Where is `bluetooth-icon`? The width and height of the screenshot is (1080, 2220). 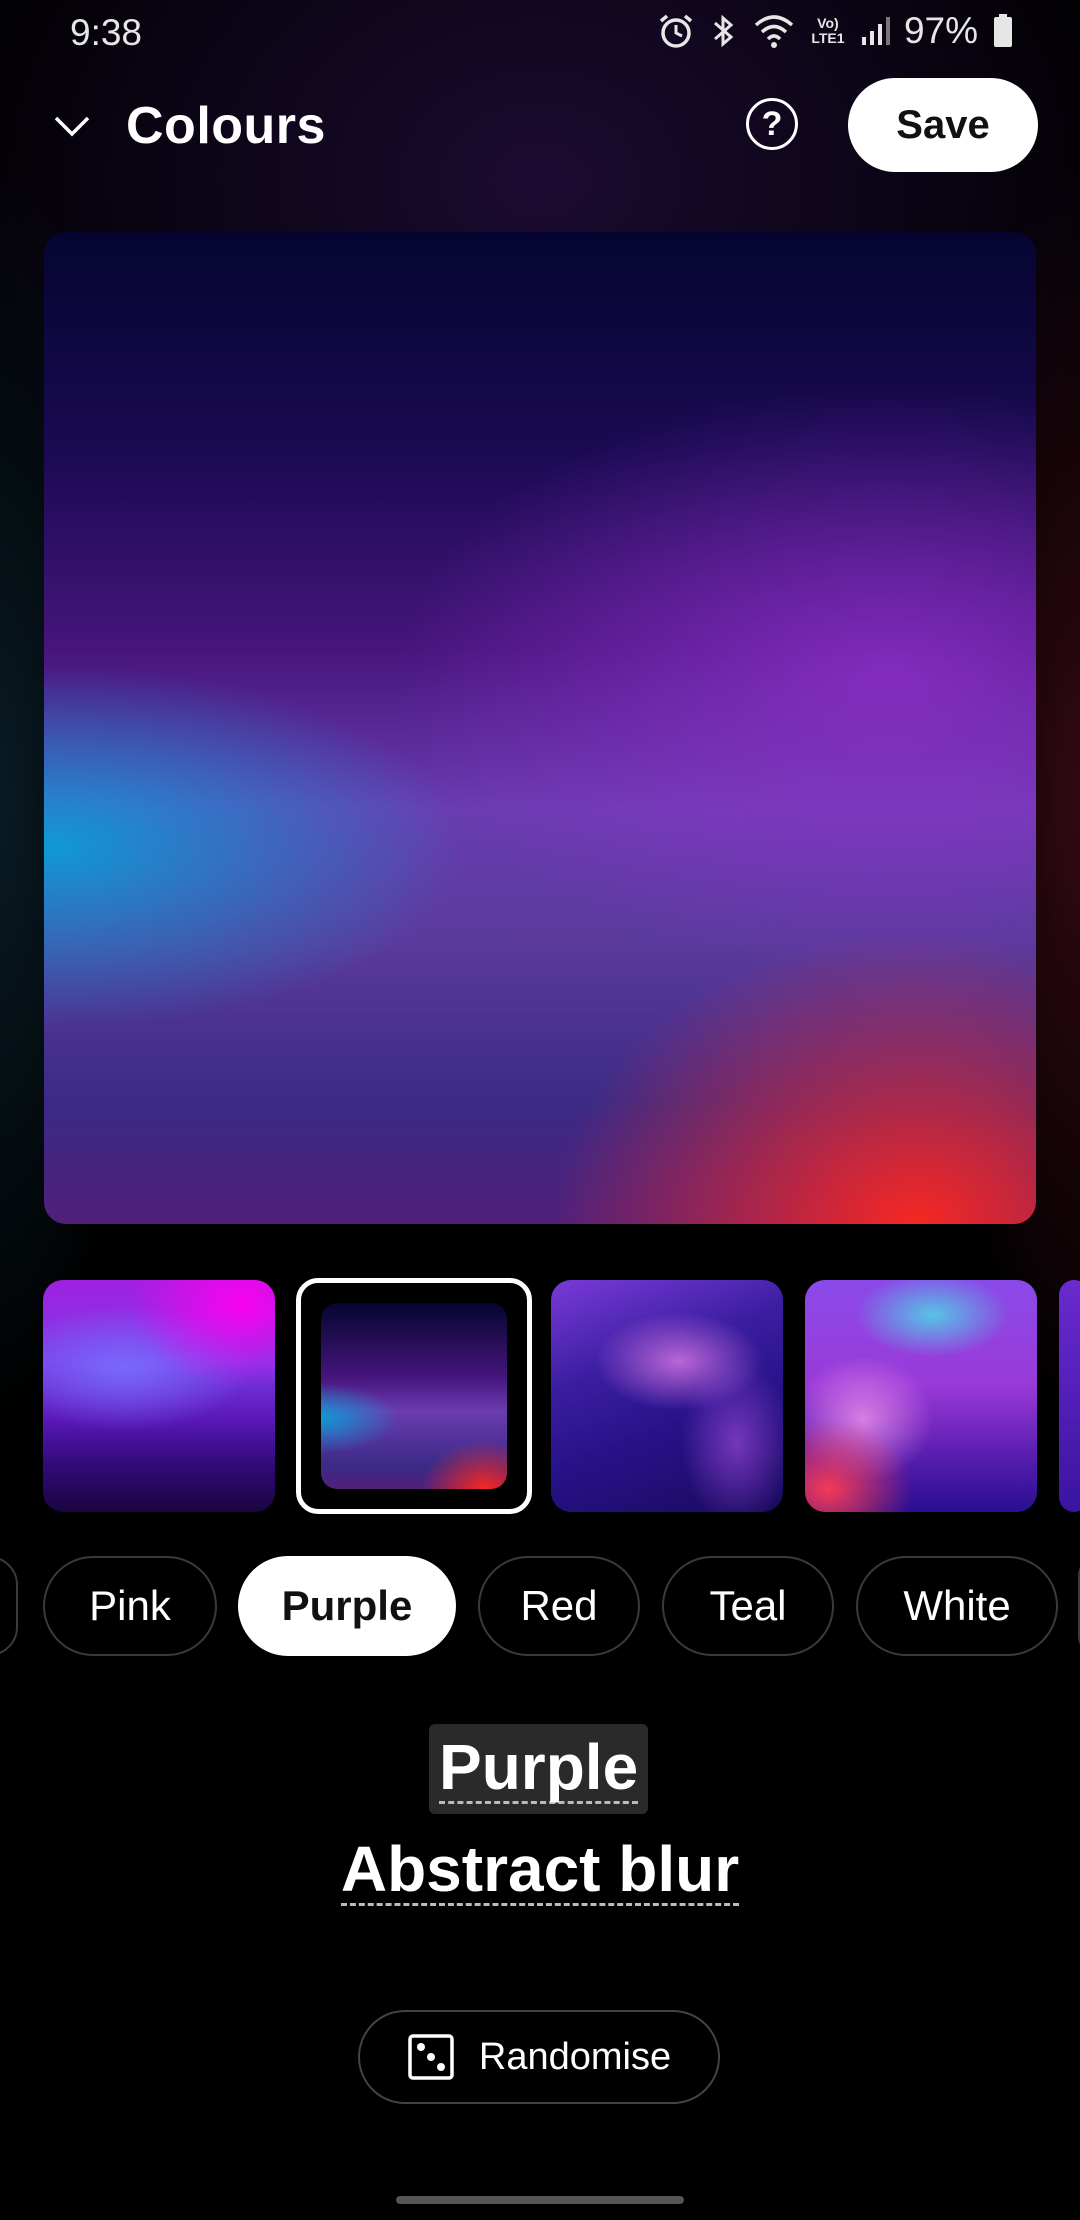 bluetooth-icon is located at coordinates (724, 31).